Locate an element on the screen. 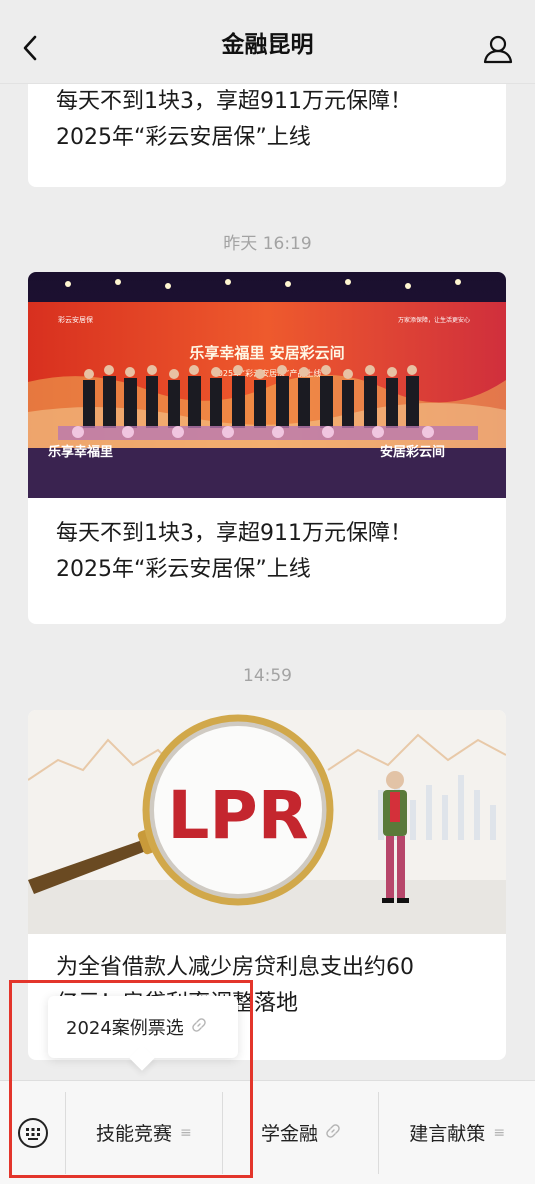 The image size is (535, 1184). menu-item-suggestions: 建言献策 ≡ is located at coordinates (457, 1133).